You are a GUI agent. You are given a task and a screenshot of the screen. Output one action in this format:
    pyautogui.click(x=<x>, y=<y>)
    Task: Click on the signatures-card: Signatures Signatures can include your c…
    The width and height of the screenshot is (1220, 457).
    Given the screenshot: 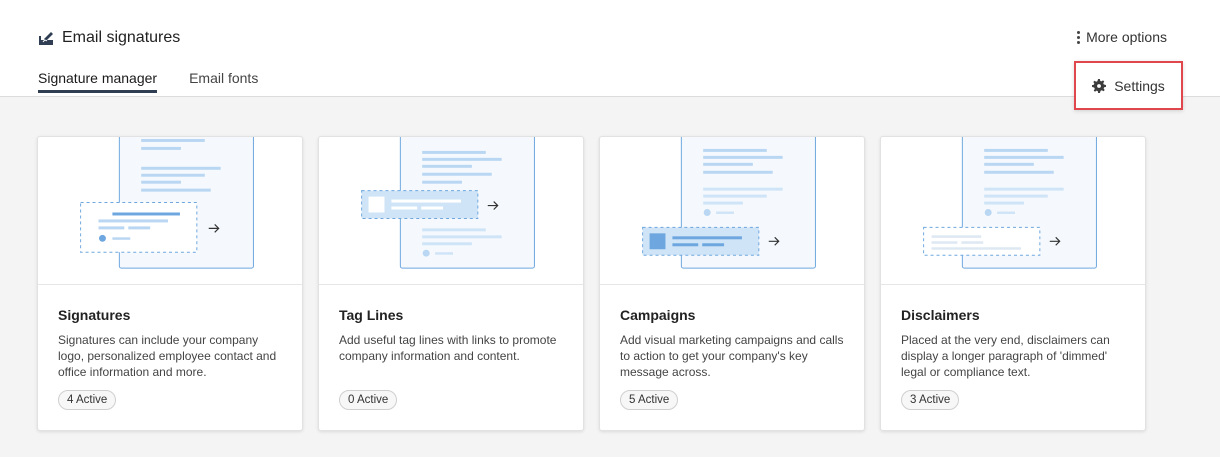 What is the action you would take?
    pyautogui.click(x=170, y=283)
    